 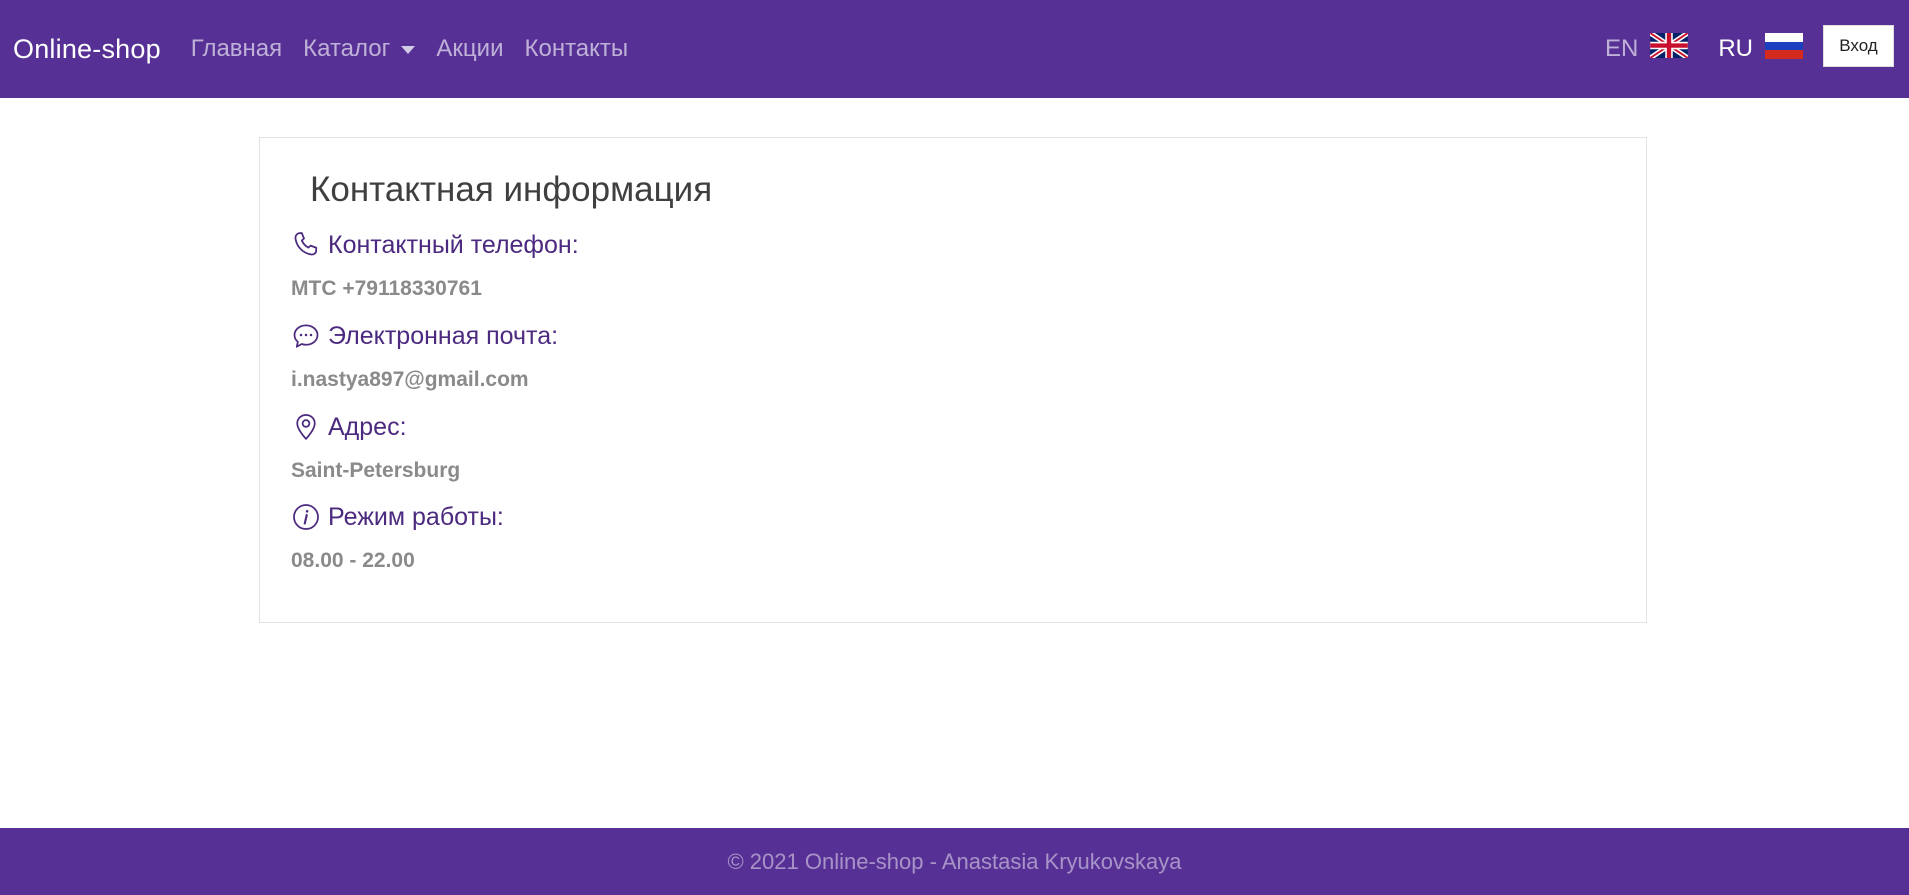 I want to click on contact-item-label: Режим работы:, so click(x=416, y=516).